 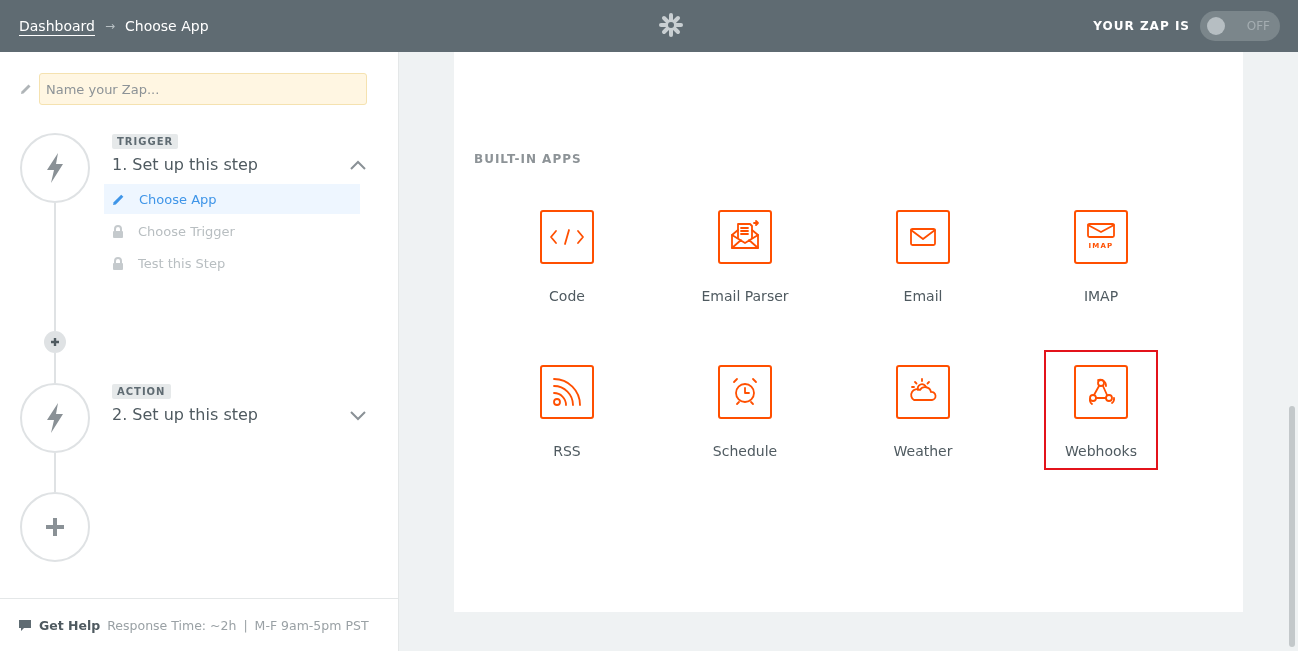 What do you see at coordinates (1292, 526) in the screenshot?
I see `scrollbar-thumb` at bounding box center [1292, 526].